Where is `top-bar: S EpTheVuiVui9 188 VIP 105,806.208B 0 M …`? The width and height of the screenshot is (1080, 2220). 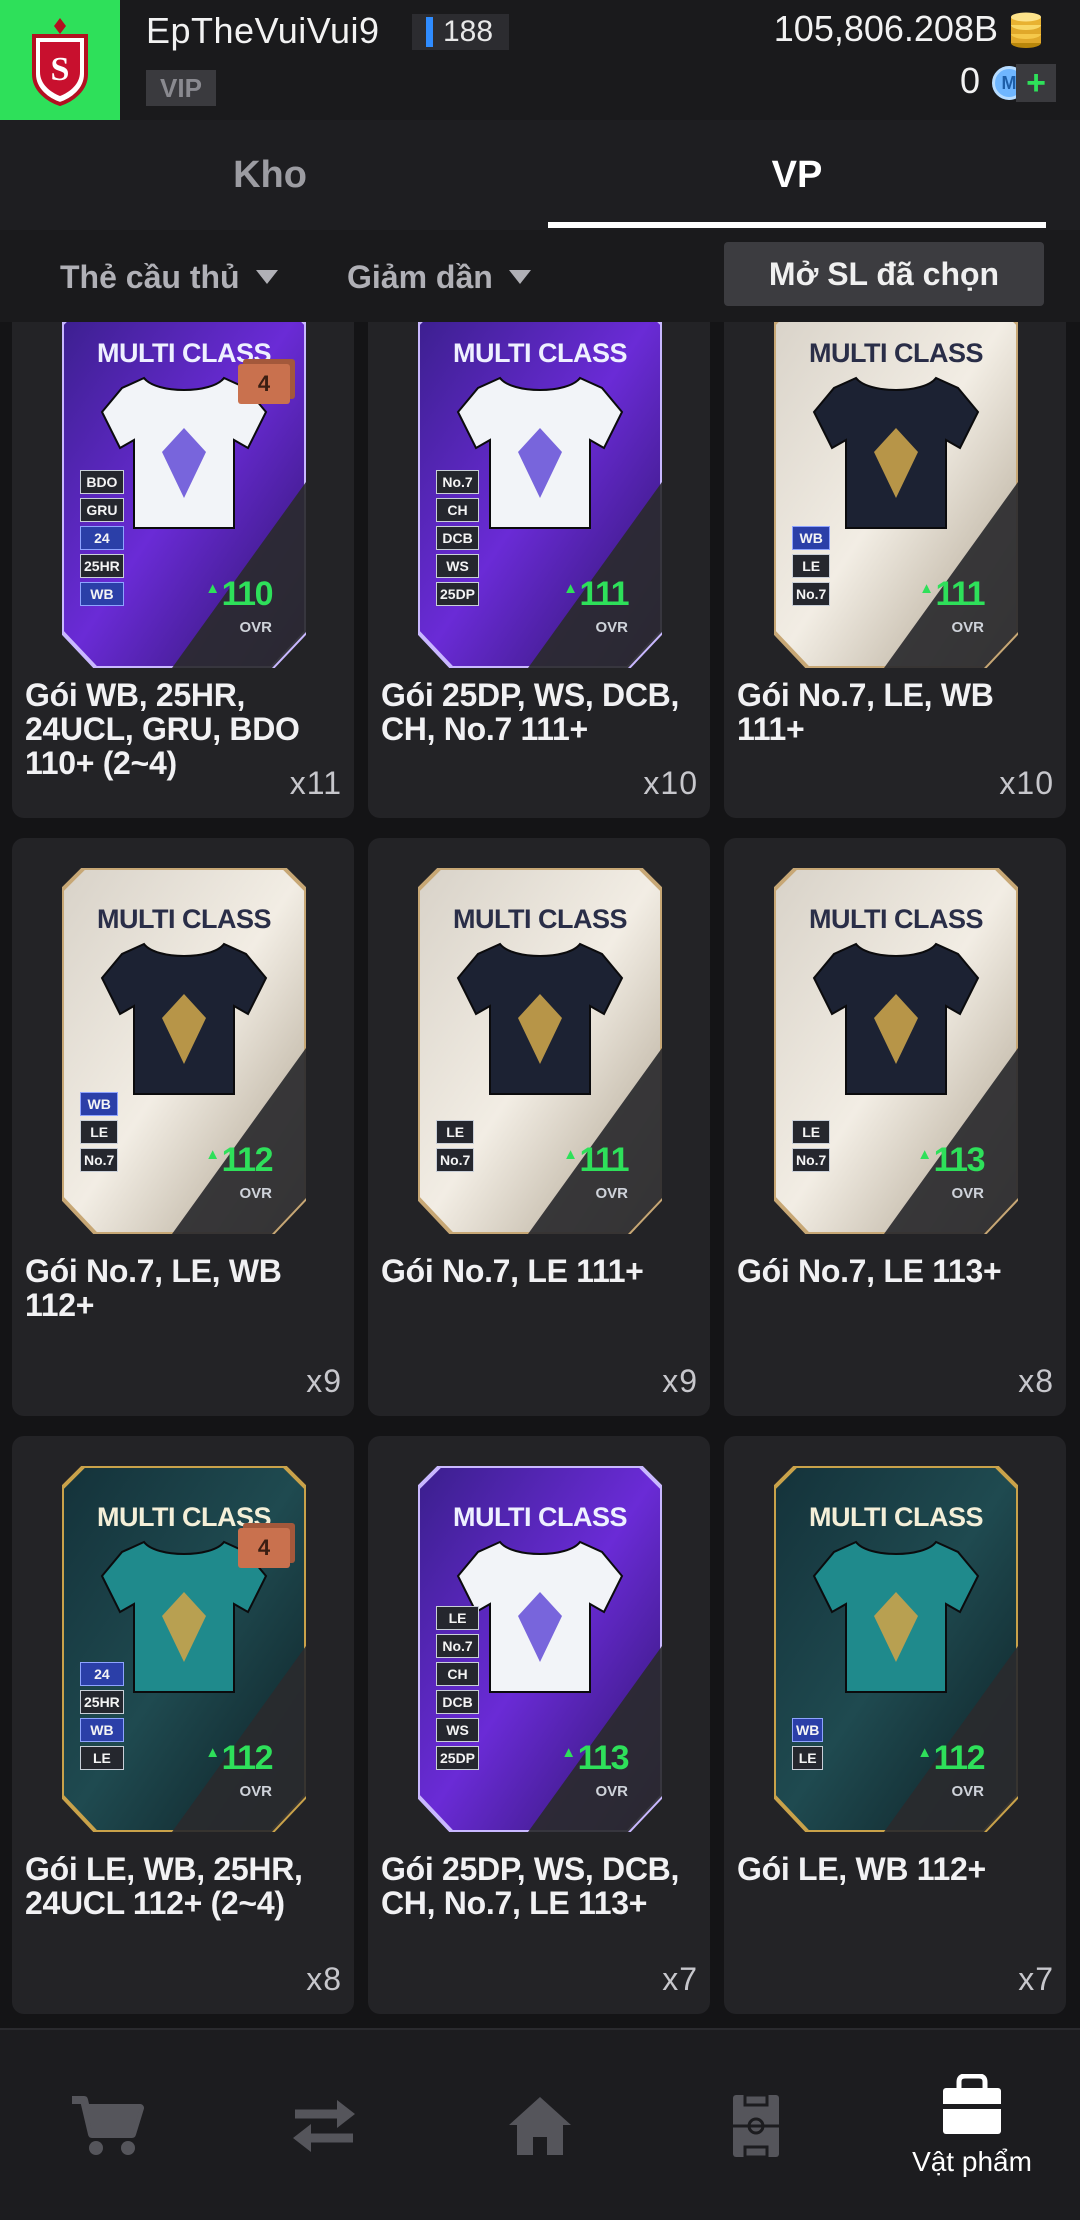 top-bar: S EpTheVuiVui9 188 VIP 105,806.208B 0 M … is located at coordinates (540, 60).